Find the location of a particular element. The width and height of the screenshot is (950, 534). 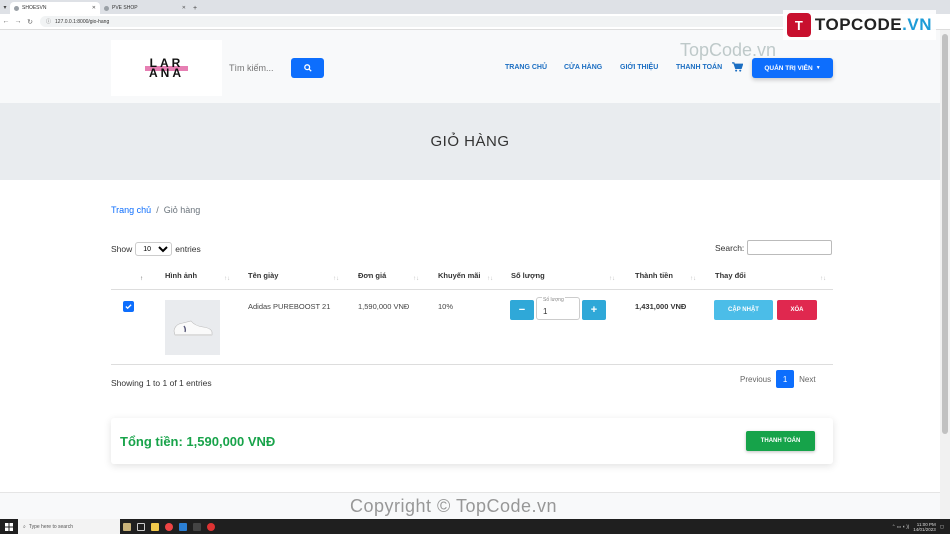

clock-time: 11:00 PM is located at coordinates (926, 524).